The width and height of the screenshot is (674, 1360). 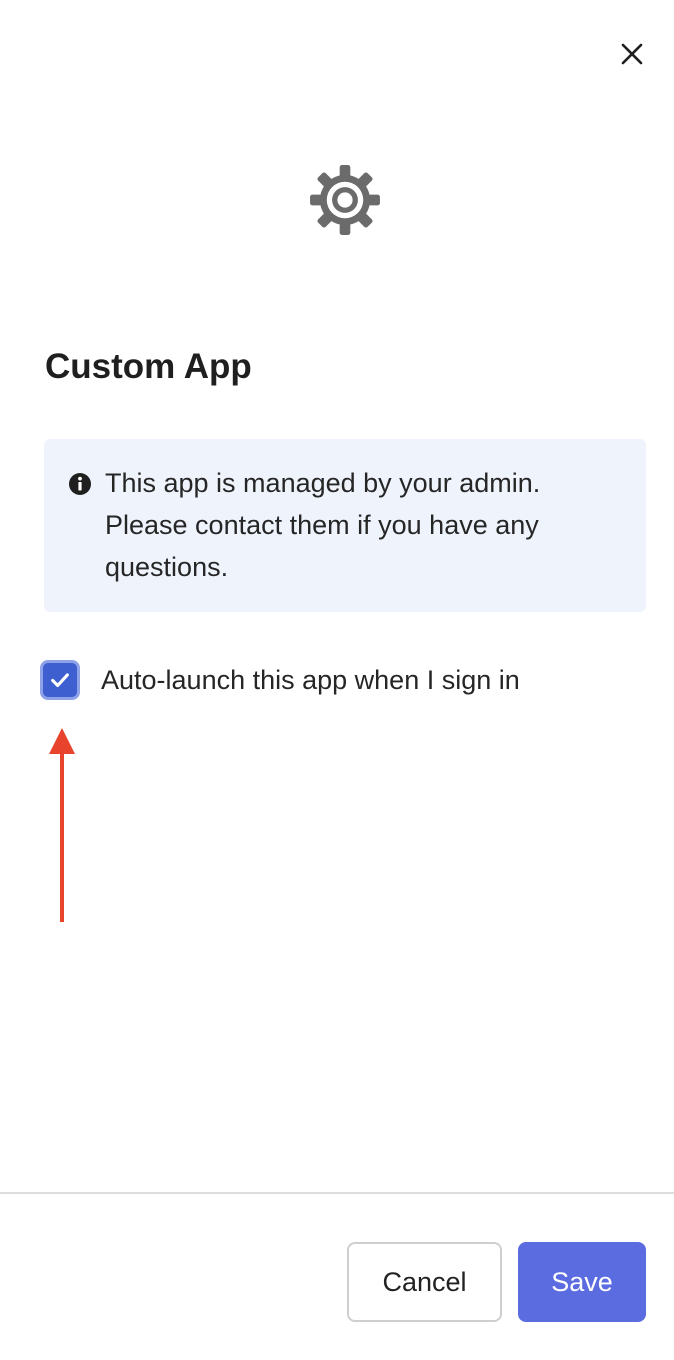 I want to click on gear-icon, so click(x=345, y=200).